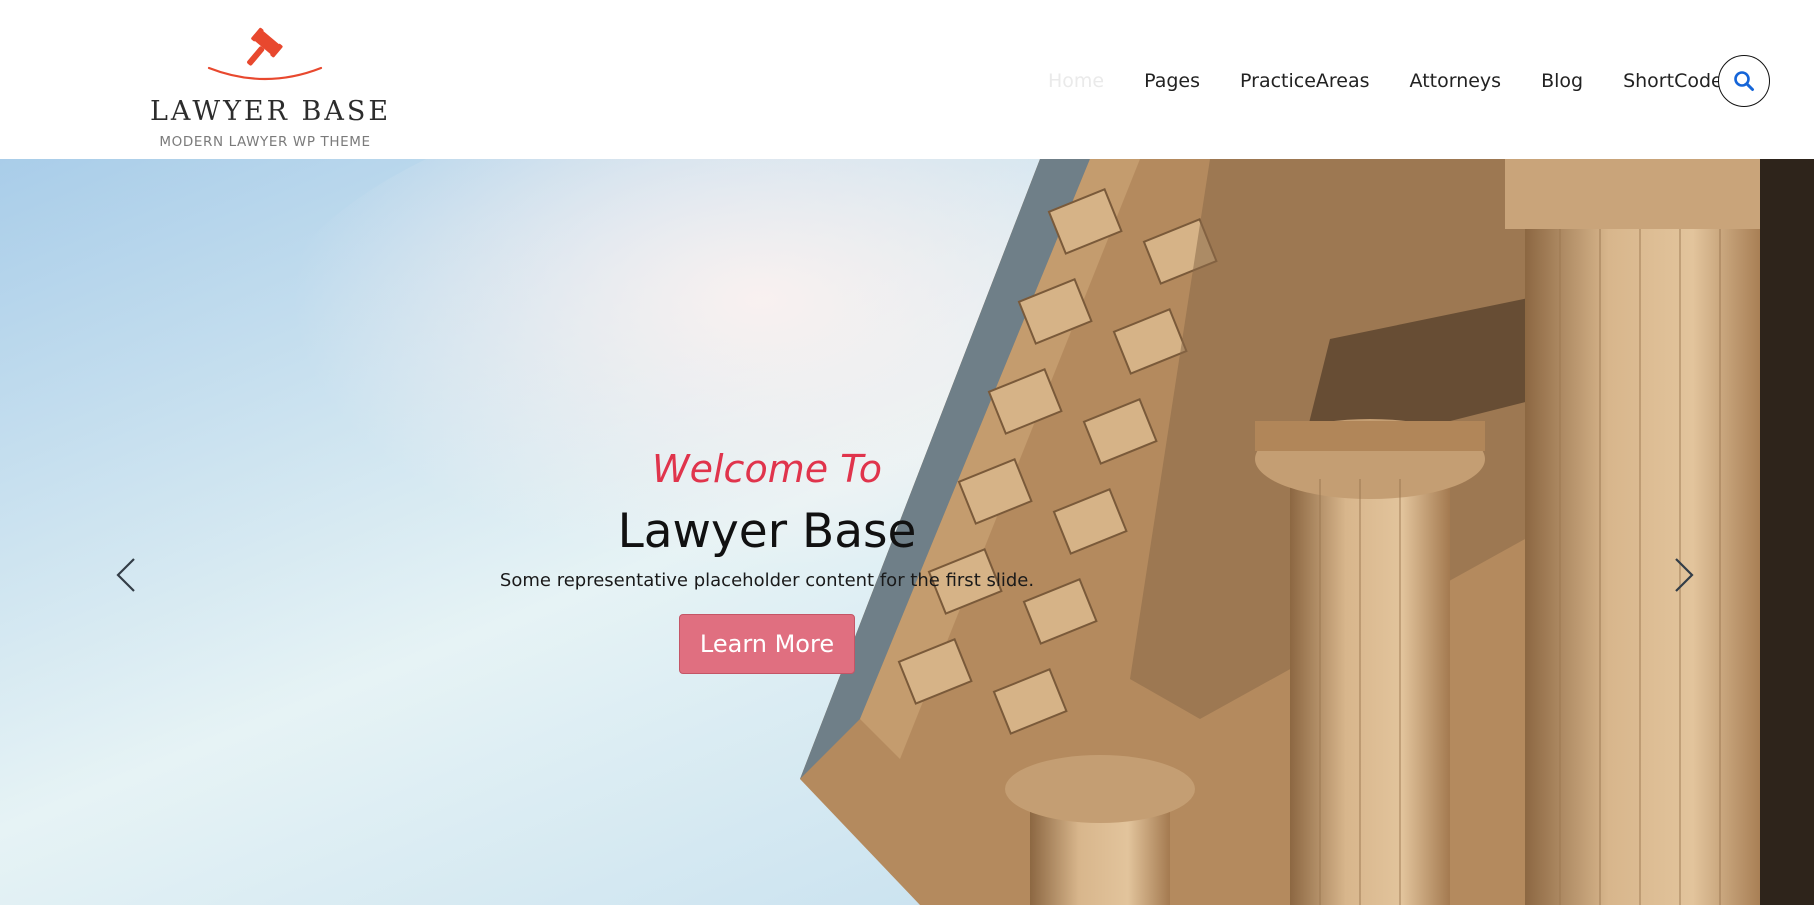 The width and height of the screenshot is (1814, 905). Describe the element at coordinates (1076, 81) in the screenshot. I see `nav-item-home: Home` at that location.